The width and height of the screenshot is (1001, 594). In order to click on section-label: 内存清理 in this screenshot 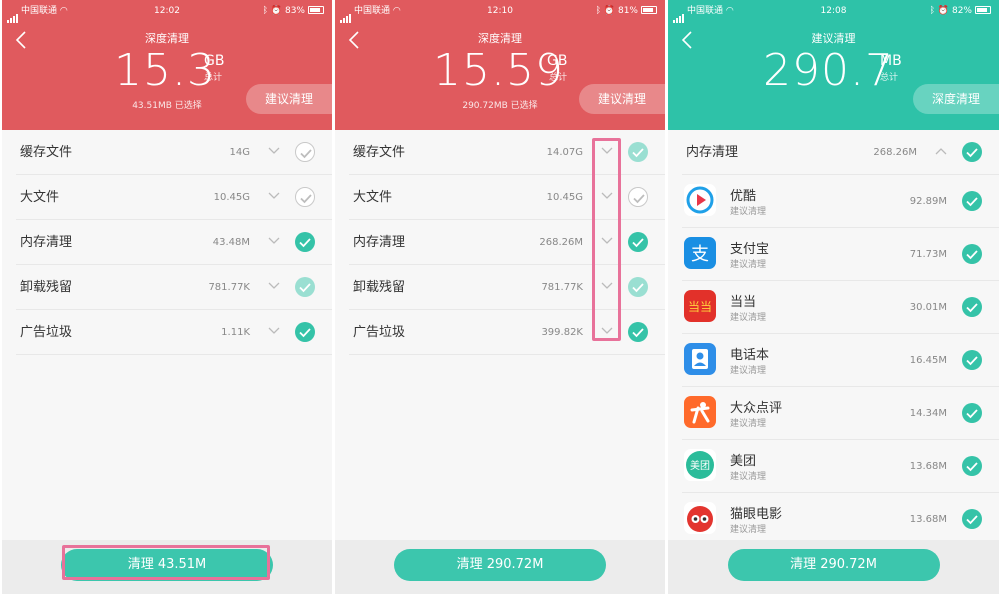, I will do `click(712, 152)`.